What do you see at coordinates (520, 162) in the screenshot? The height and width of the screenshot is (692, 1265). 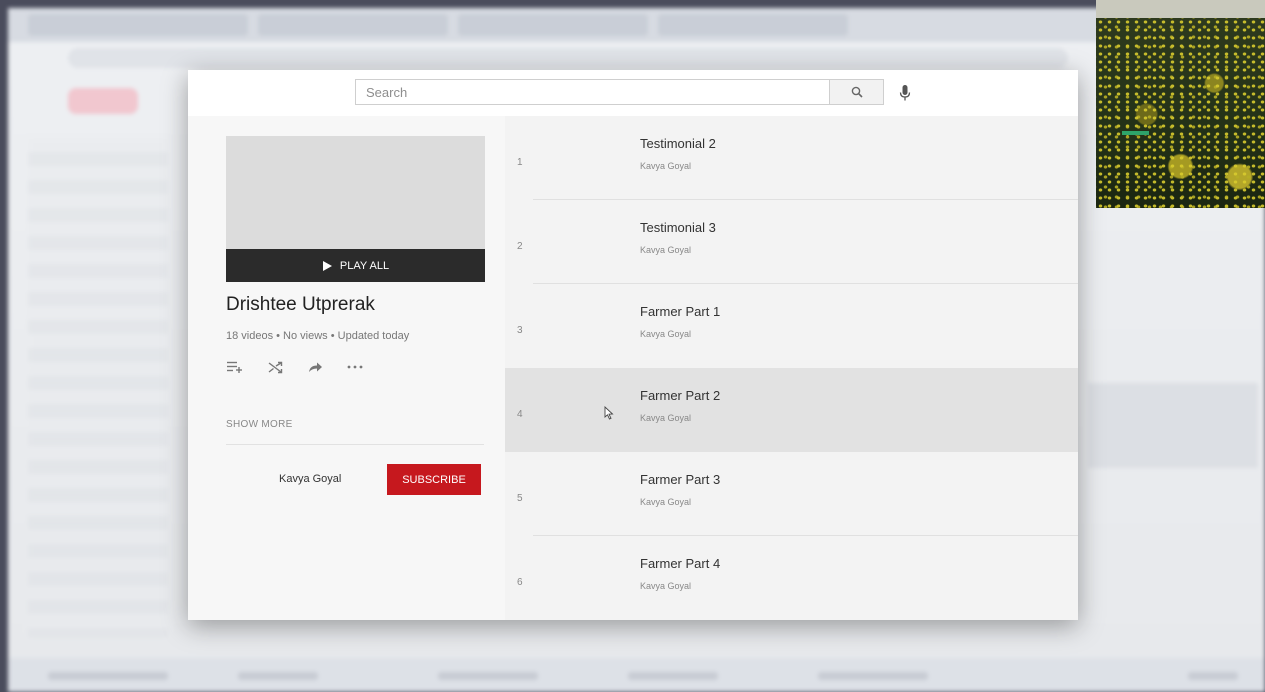 I see `video-index: 1` at bounding box center [520, 162].